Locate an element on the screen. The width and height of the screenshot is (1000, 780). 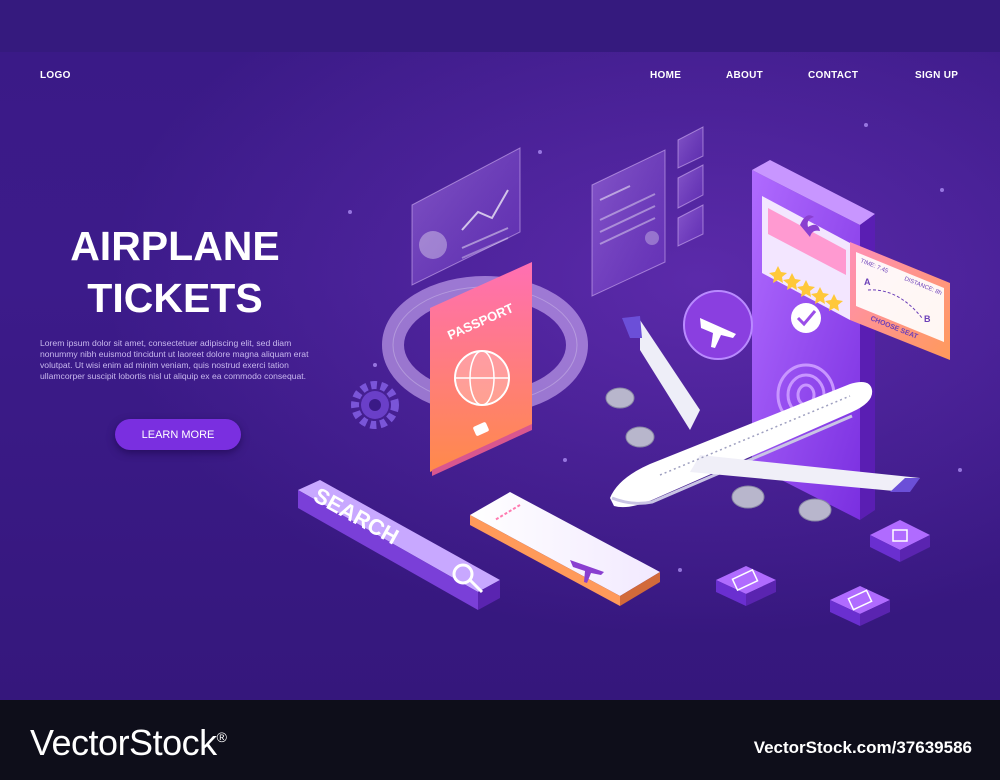
chart-panel-icon is located at coordinates (466, 216).